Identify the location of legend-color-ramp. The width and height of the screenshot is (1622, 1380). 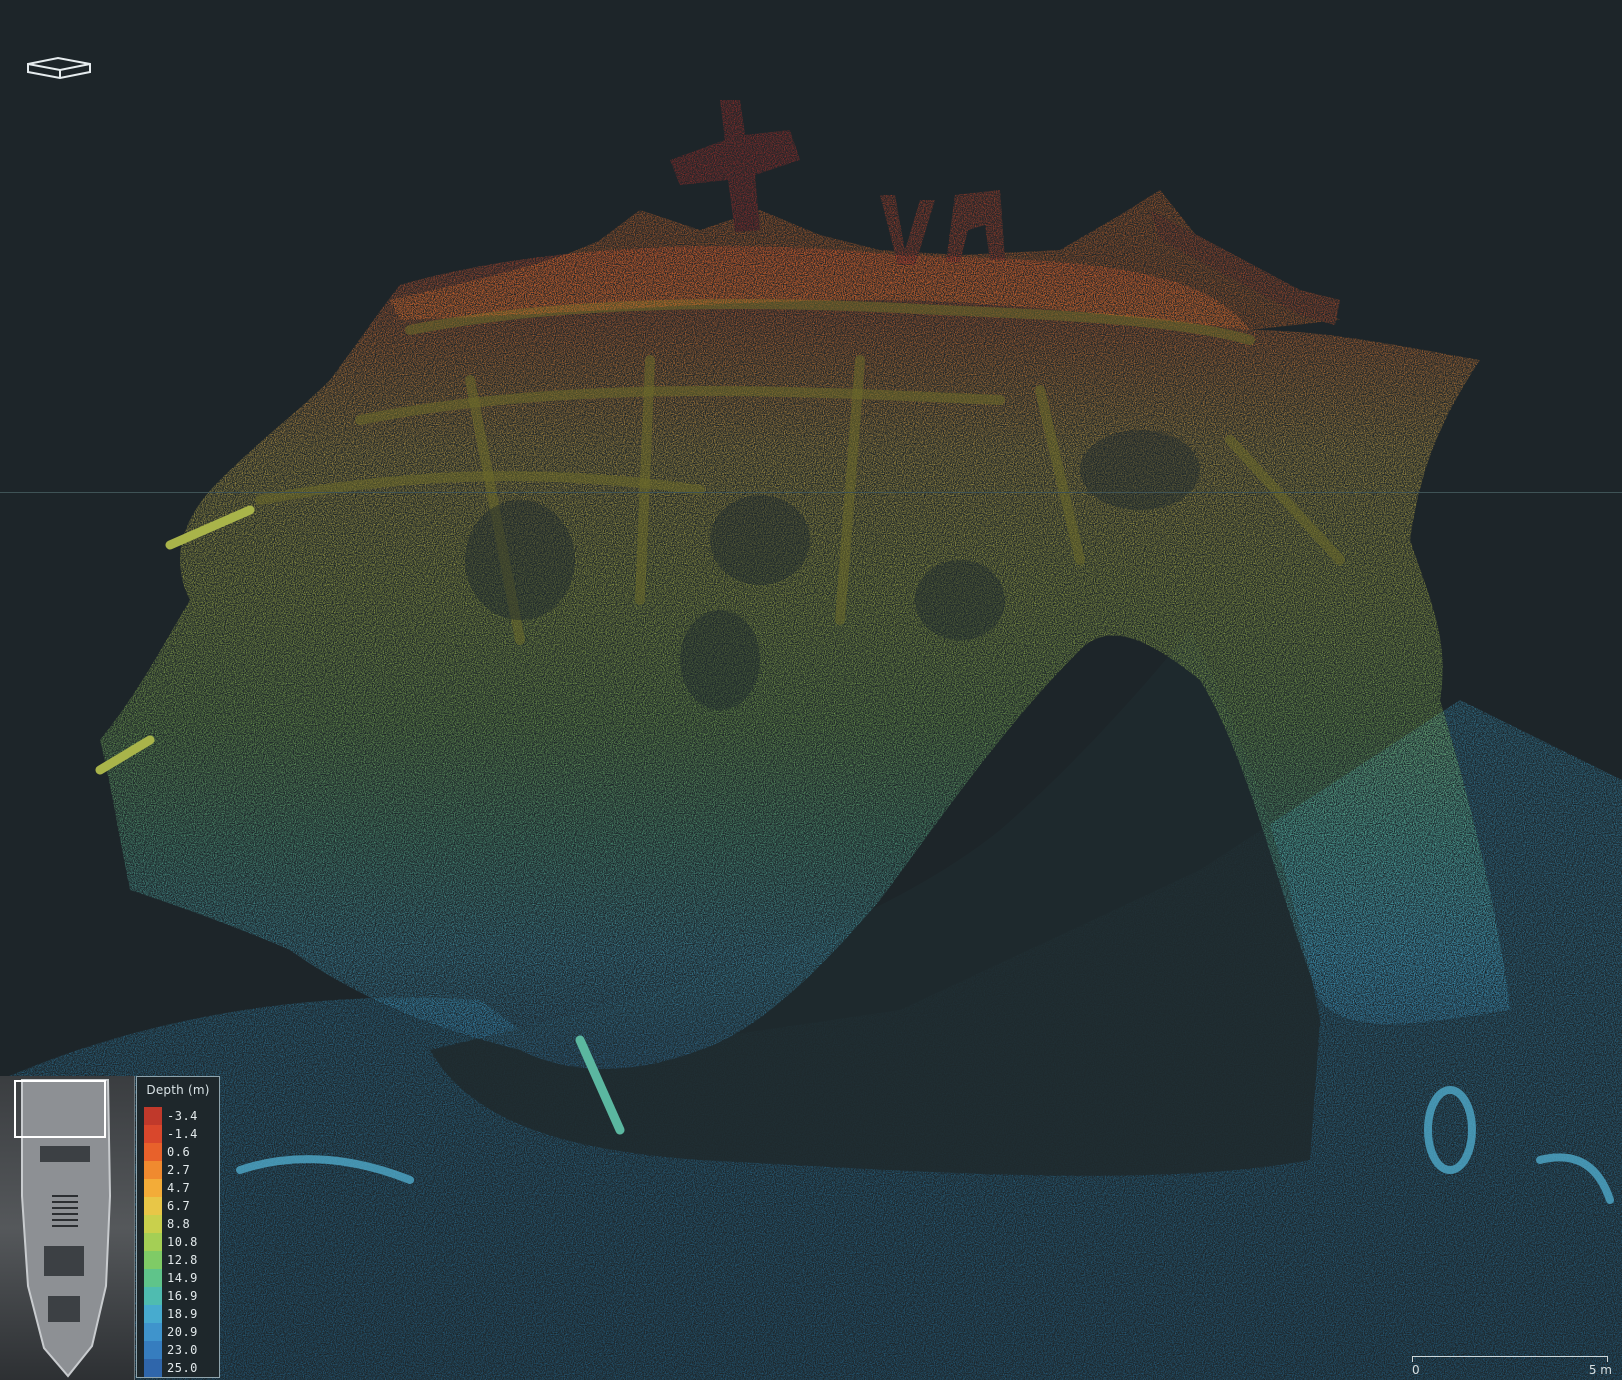
(153, 1242).